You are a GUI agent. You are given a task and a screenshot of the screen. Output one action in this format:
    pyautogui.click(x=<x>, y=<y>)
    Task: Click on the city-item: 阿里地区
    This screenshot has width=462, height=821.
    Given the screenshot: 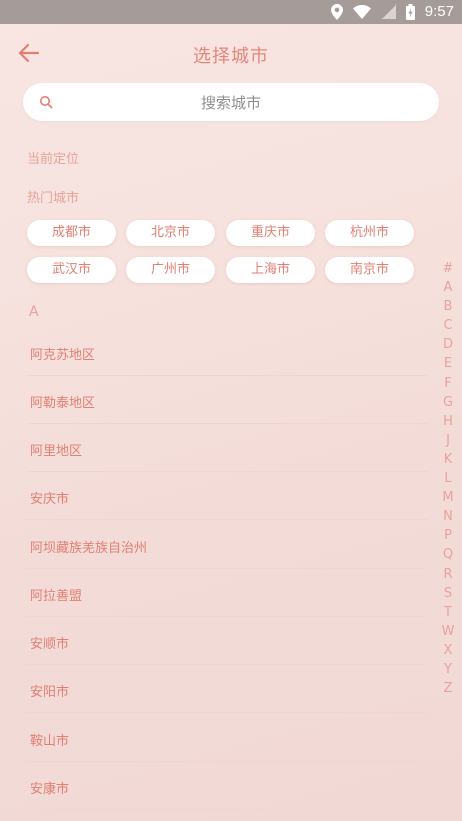 What is the action you would take?
    pyautogui.click(x=227, y=448)
    